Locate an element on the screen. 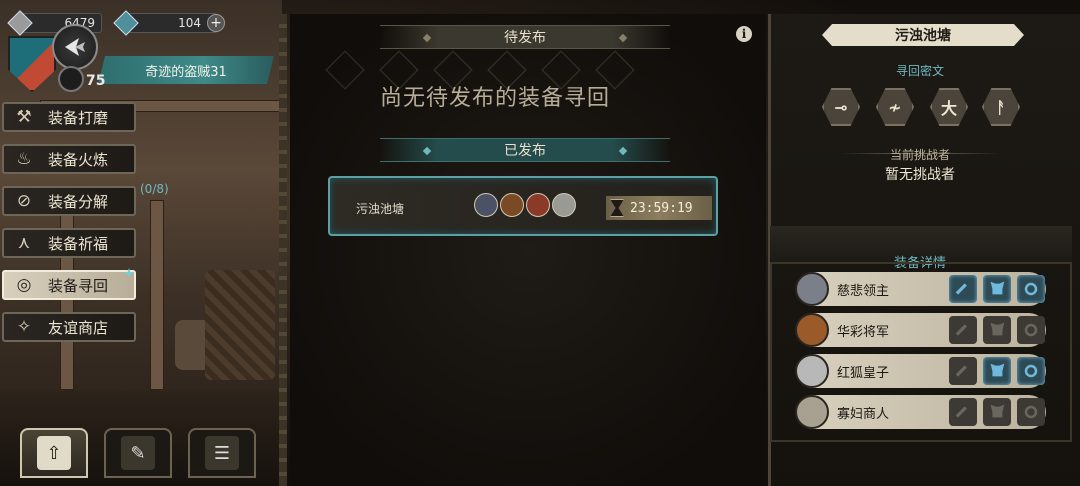 This screenshot has width=1080, height=486. panel-divider is located at coordinates (283, 250).